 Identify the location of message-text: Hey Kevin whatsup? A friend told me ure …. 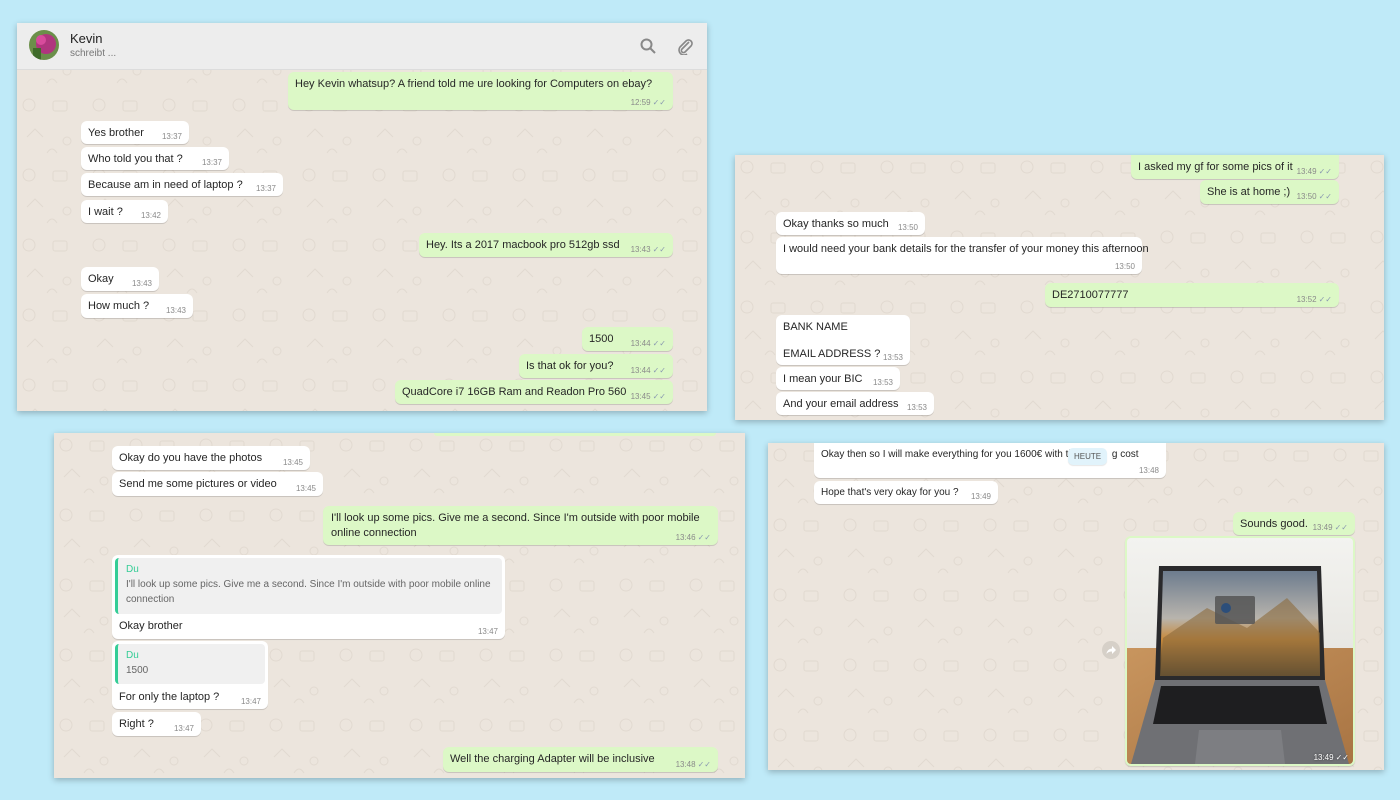
(474, 84).